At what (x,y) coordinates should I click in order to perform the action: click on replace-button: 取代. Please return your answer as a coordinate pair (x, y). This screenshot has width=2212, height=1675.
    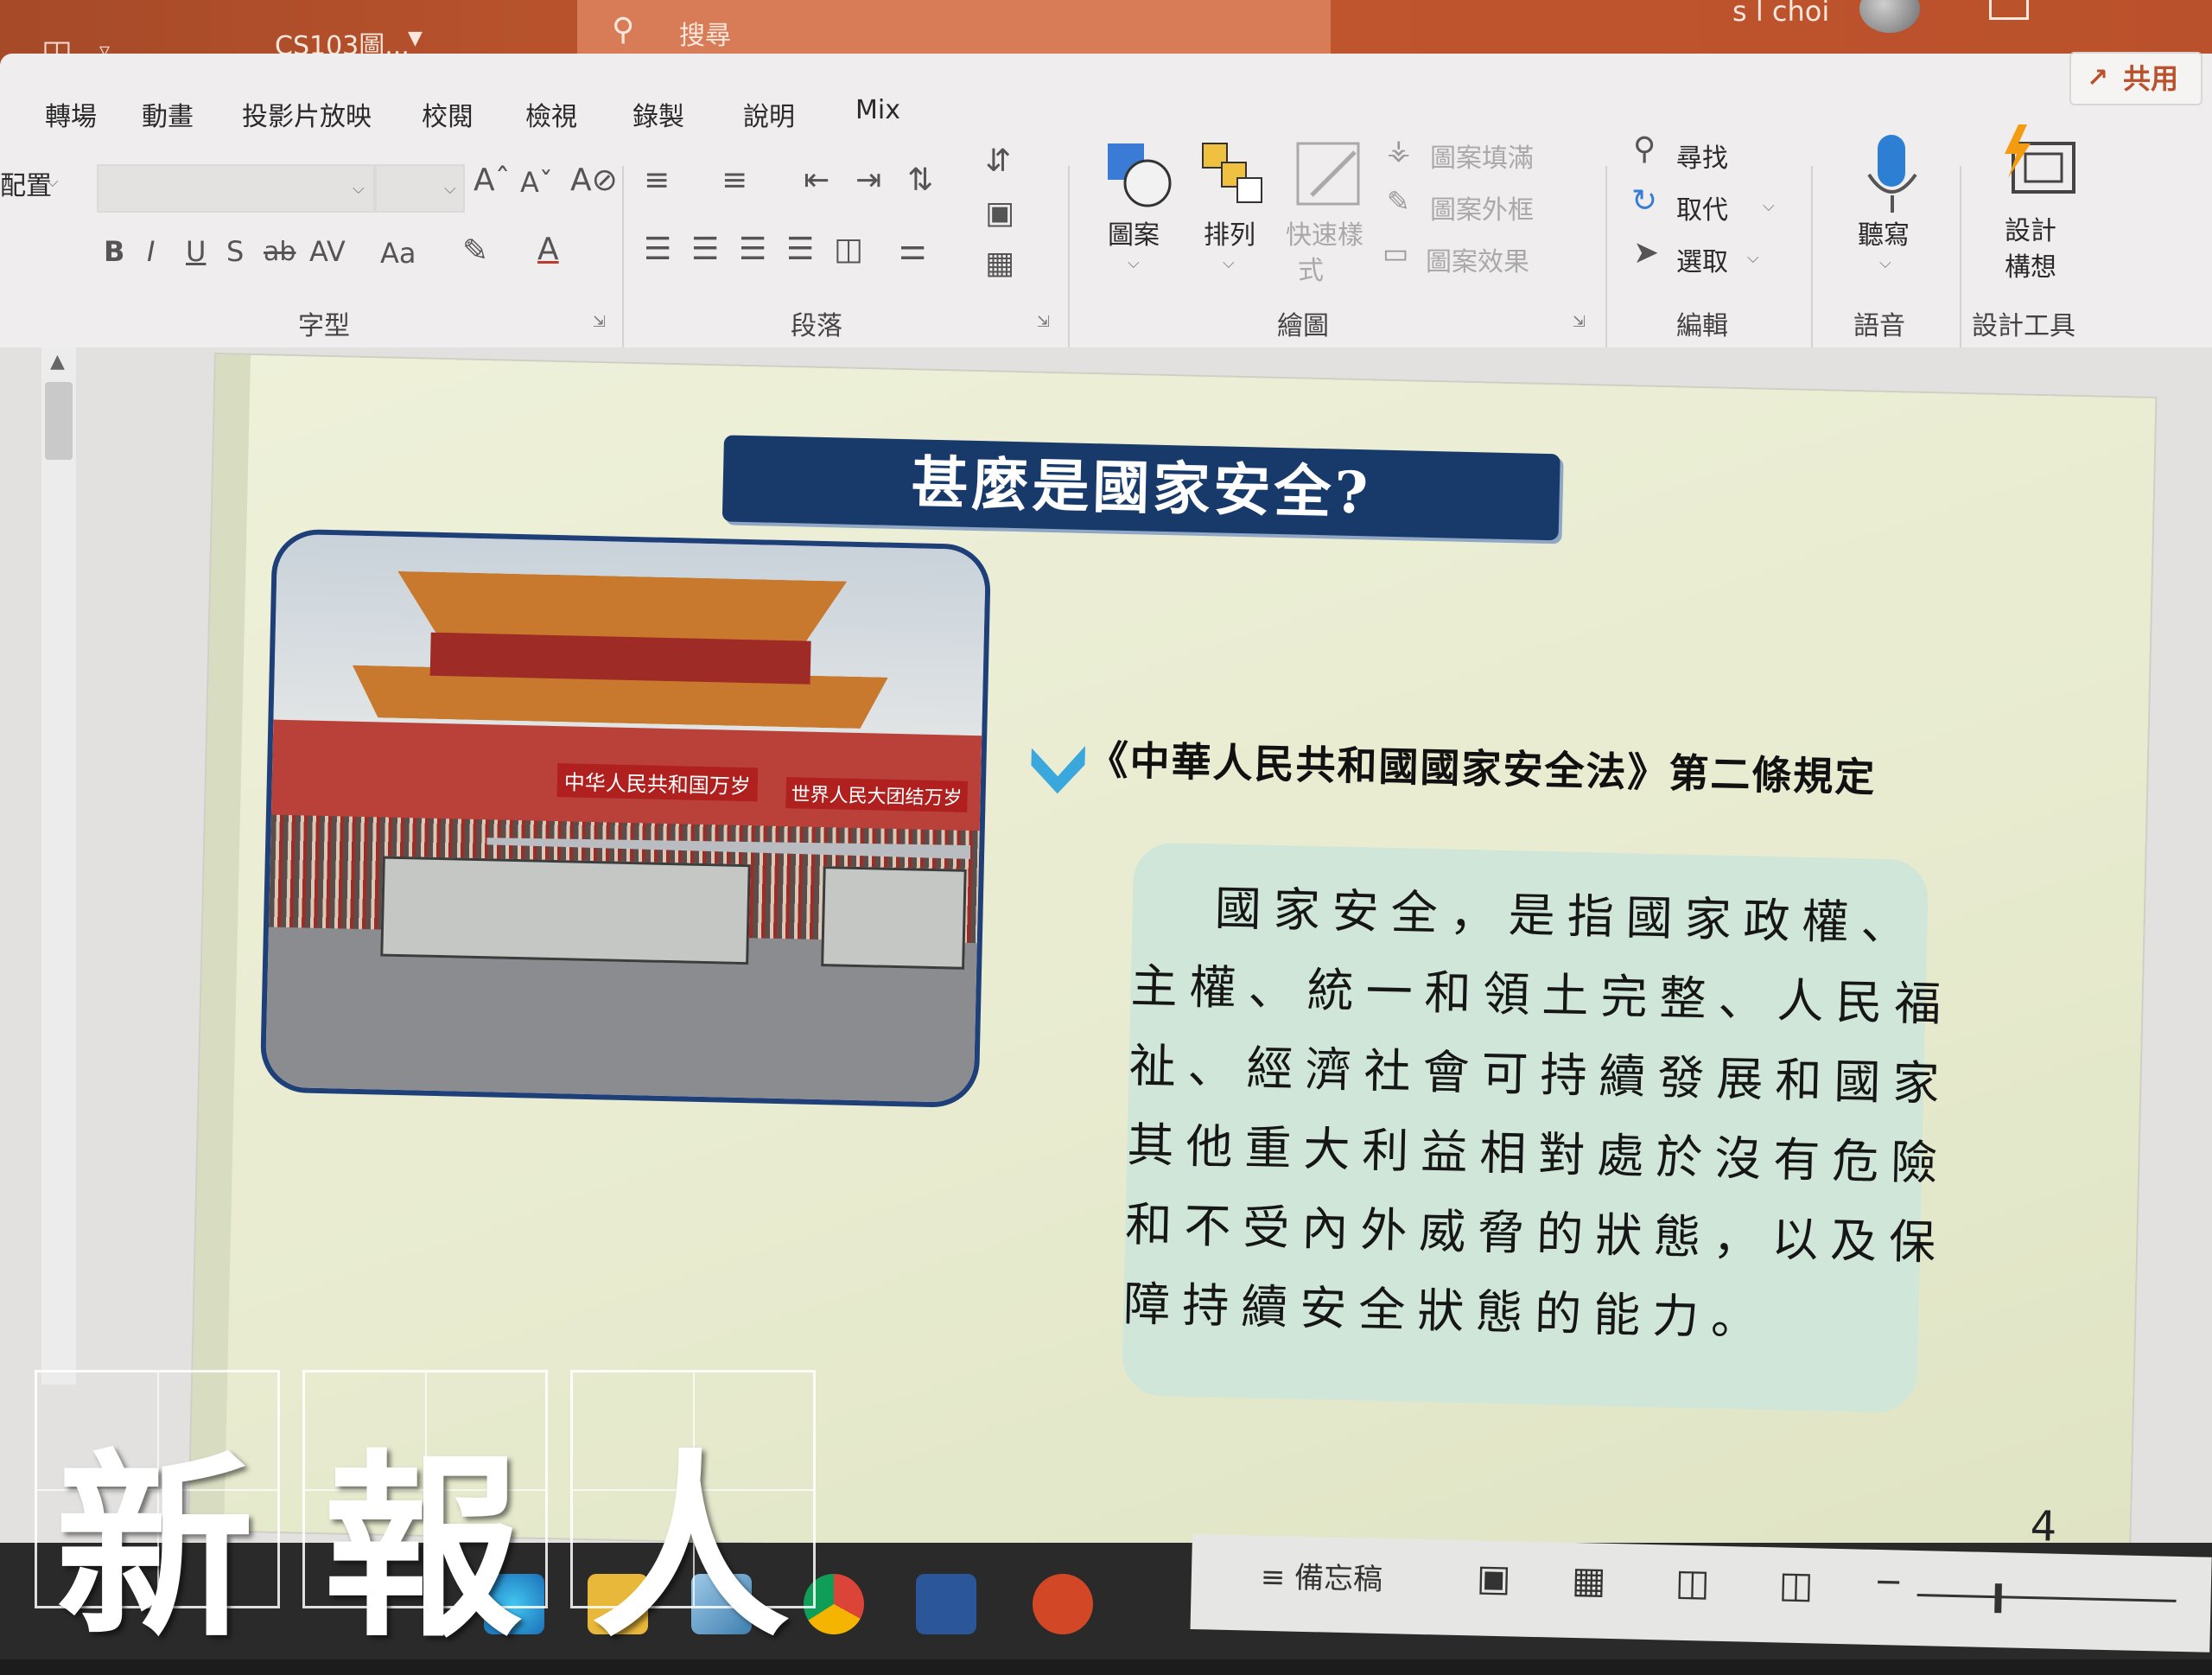
    Looking at the image, I should click on (1702, 207).